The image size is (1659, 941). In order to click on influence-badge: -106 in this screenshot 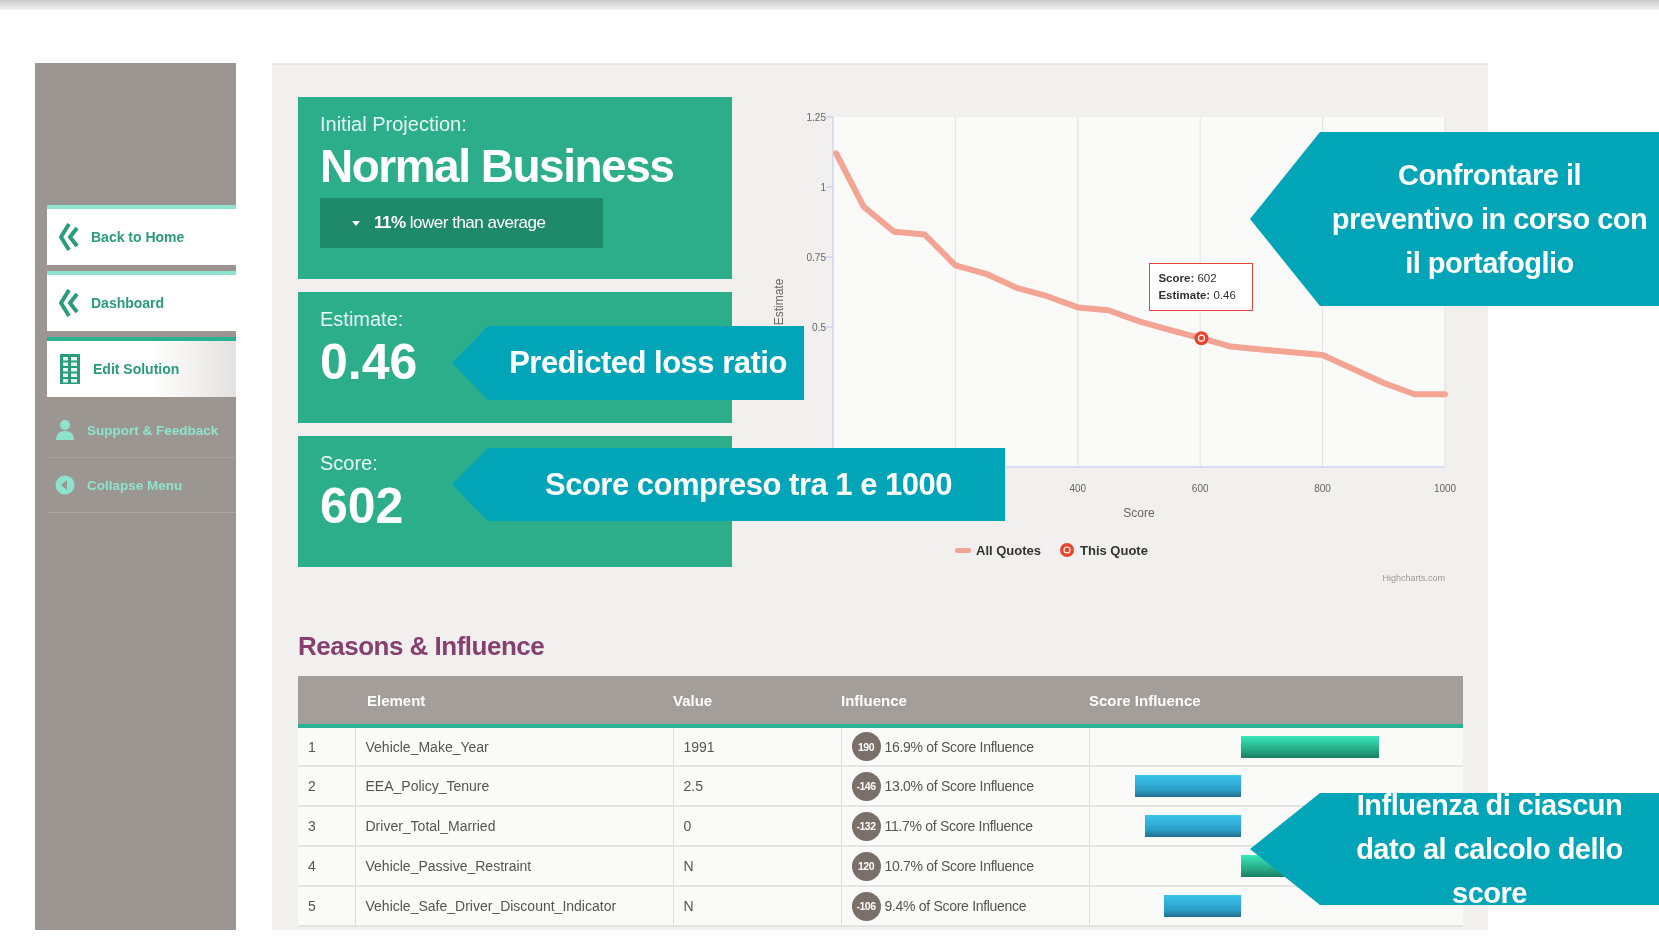, I will do `click(866, 906)`.